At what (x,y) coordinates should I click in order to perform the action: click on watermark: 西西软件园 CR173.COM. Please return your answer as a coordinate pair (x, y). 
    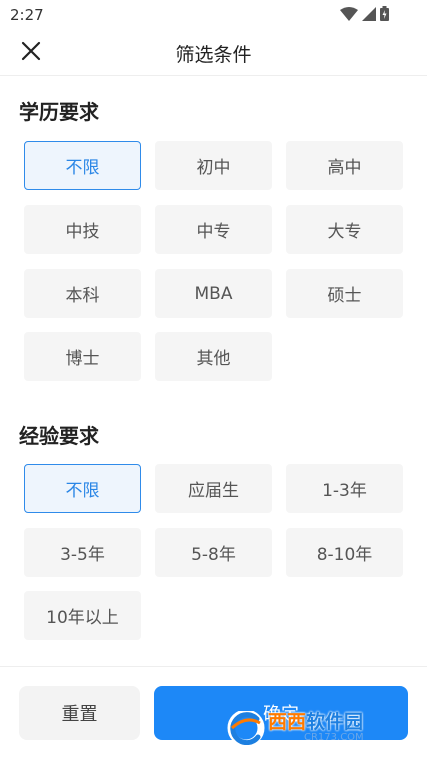
    Looking at the image, I should click on (318, 728).